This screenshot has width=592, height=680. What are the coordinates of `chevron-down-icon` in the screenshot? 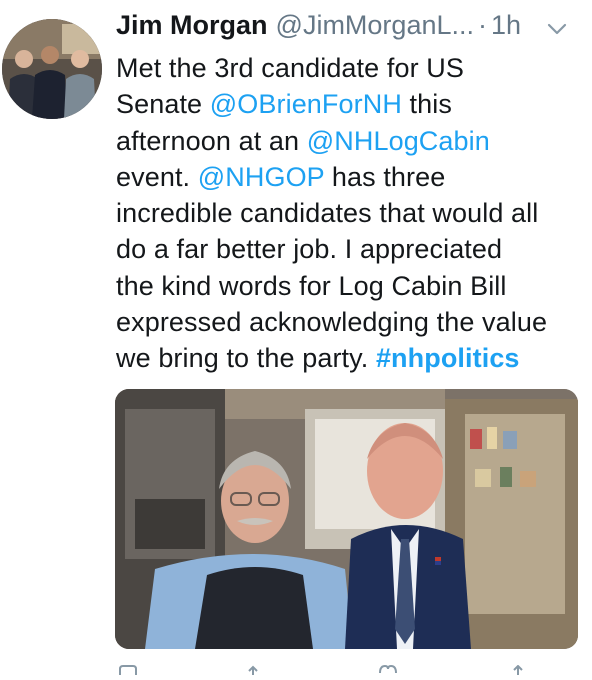 It's located at (557, 29).